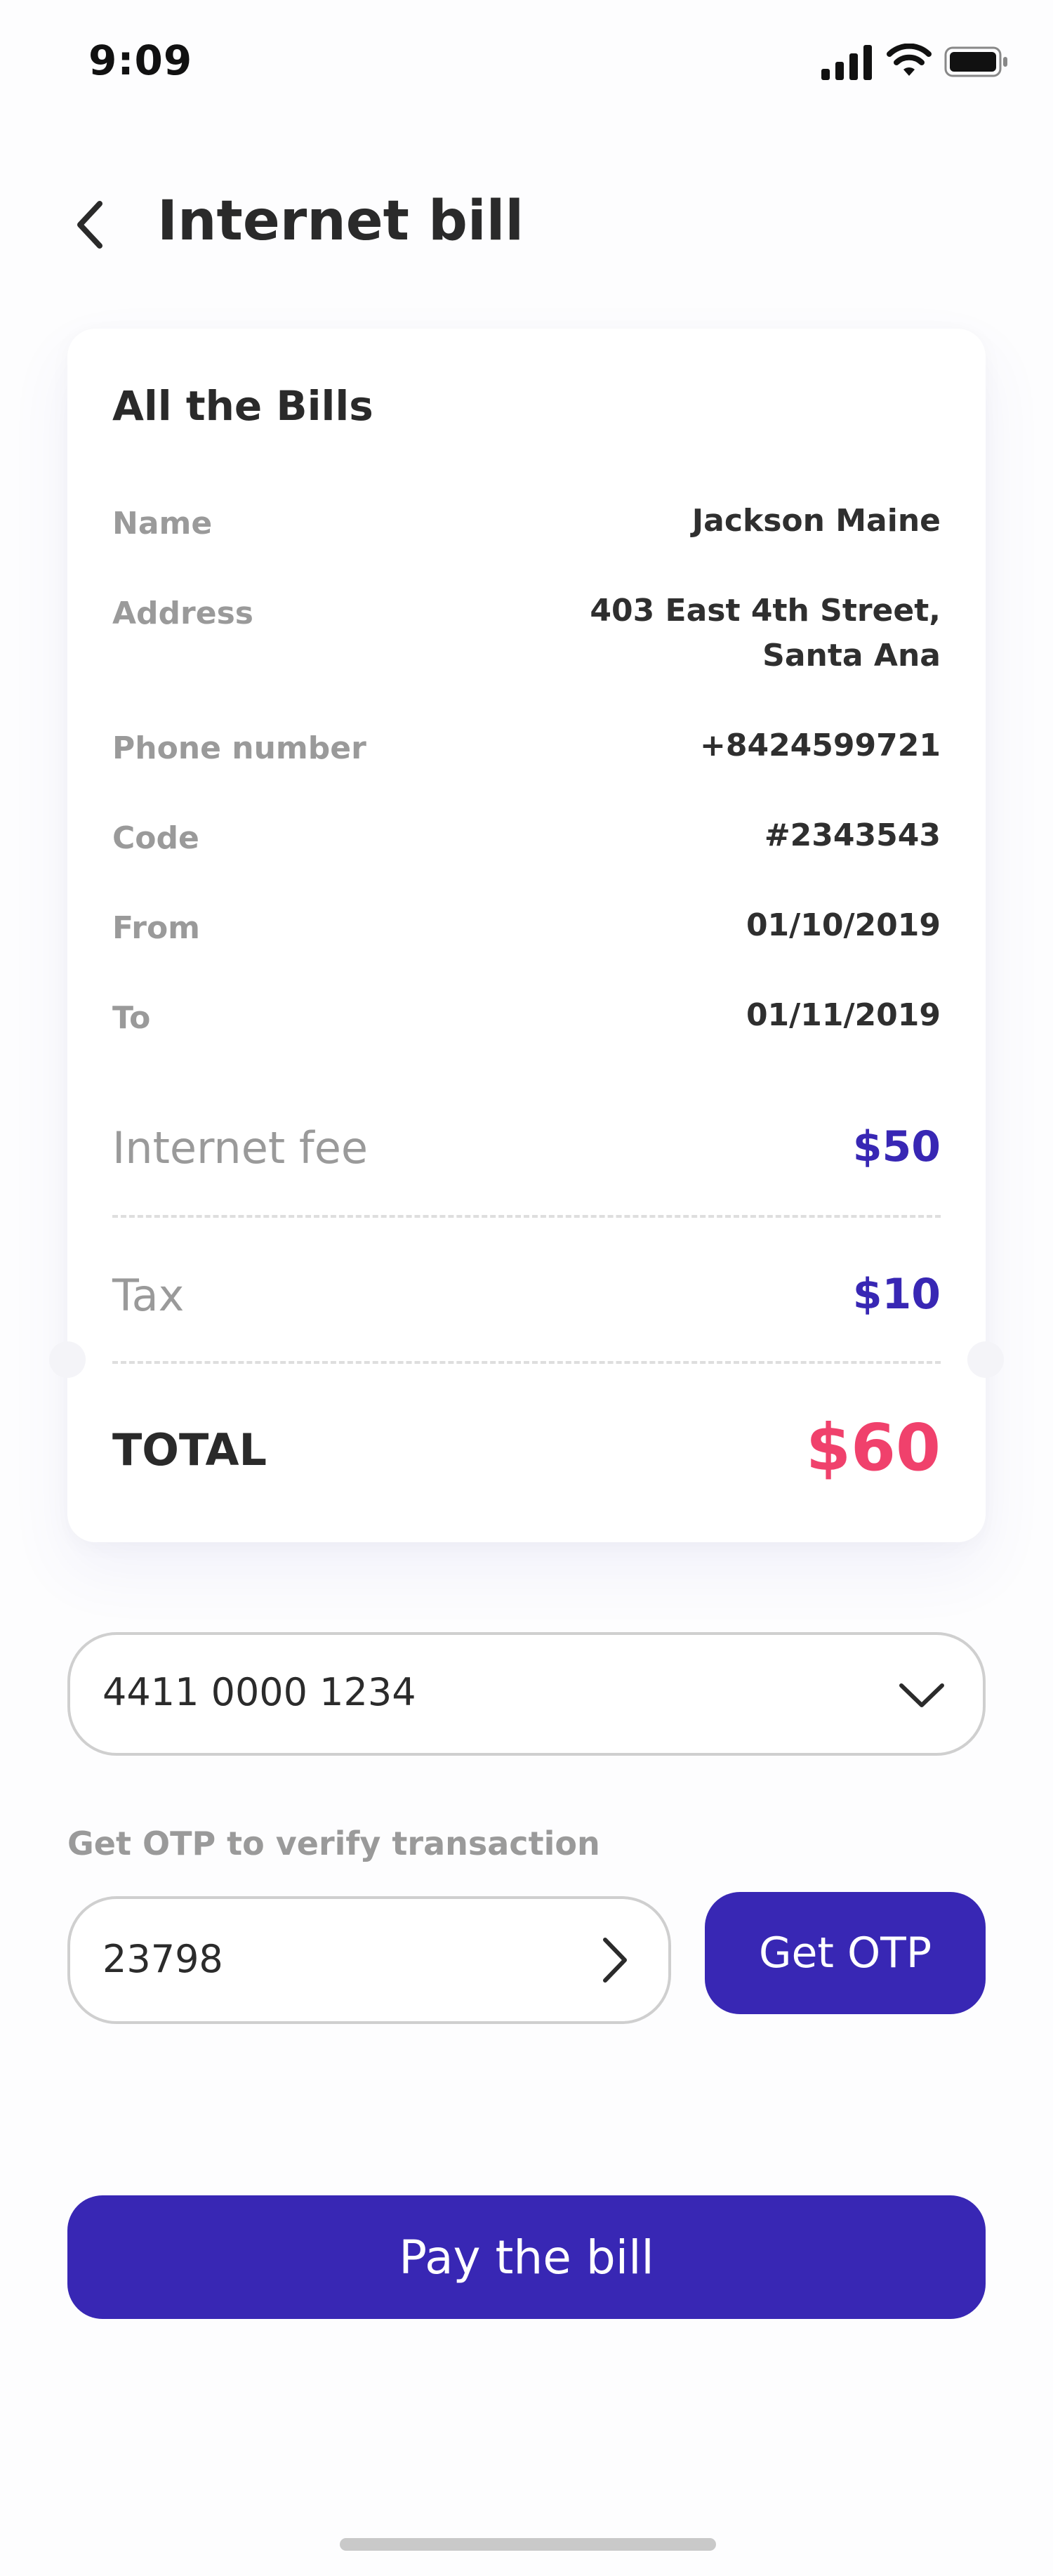 This screenshot has width=1053, height=2576. Describe the element at coordinates (131, 1018) in the screenshot. I see `to-label: To` at that location.